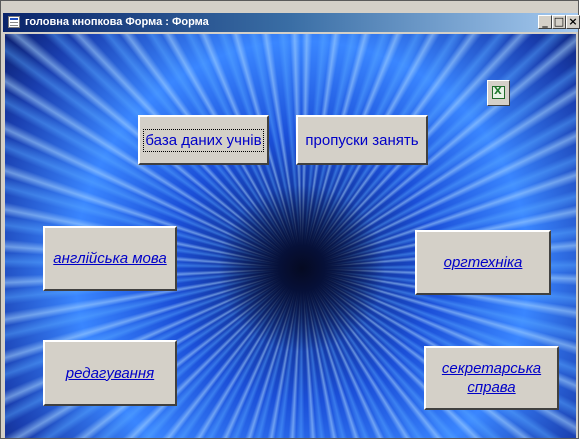  I want to click on english-language-button: англійська мова, so click(110, 258).